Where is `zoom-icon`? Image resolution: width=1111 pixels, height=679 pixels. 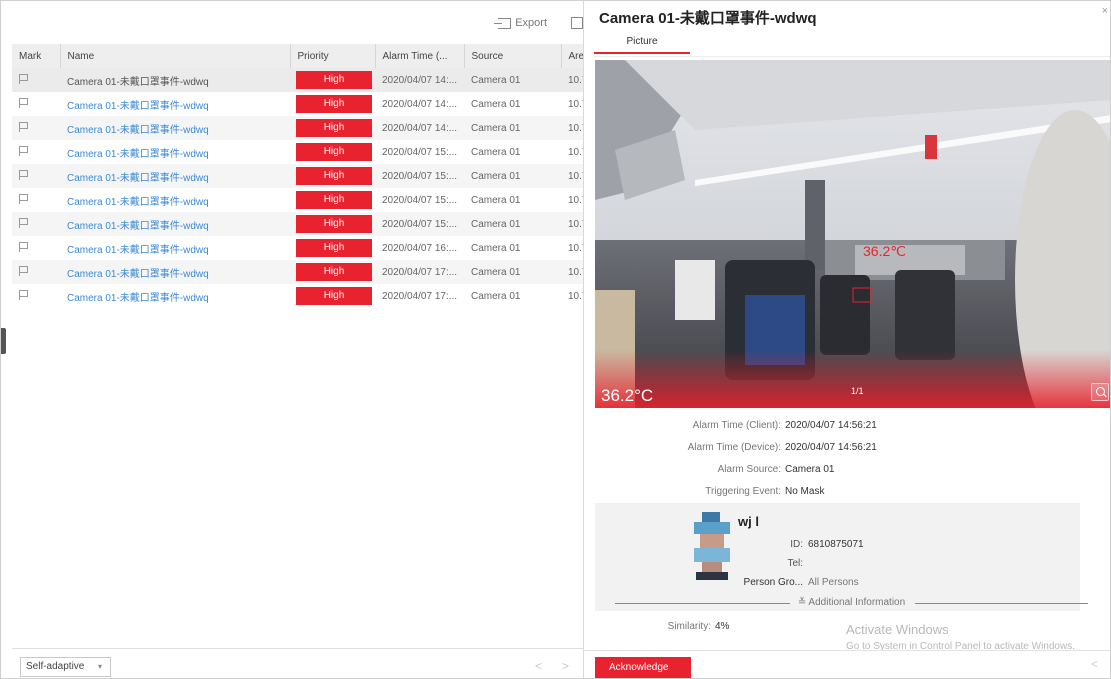 zoom-icon is located at coordinates (1100, 392).